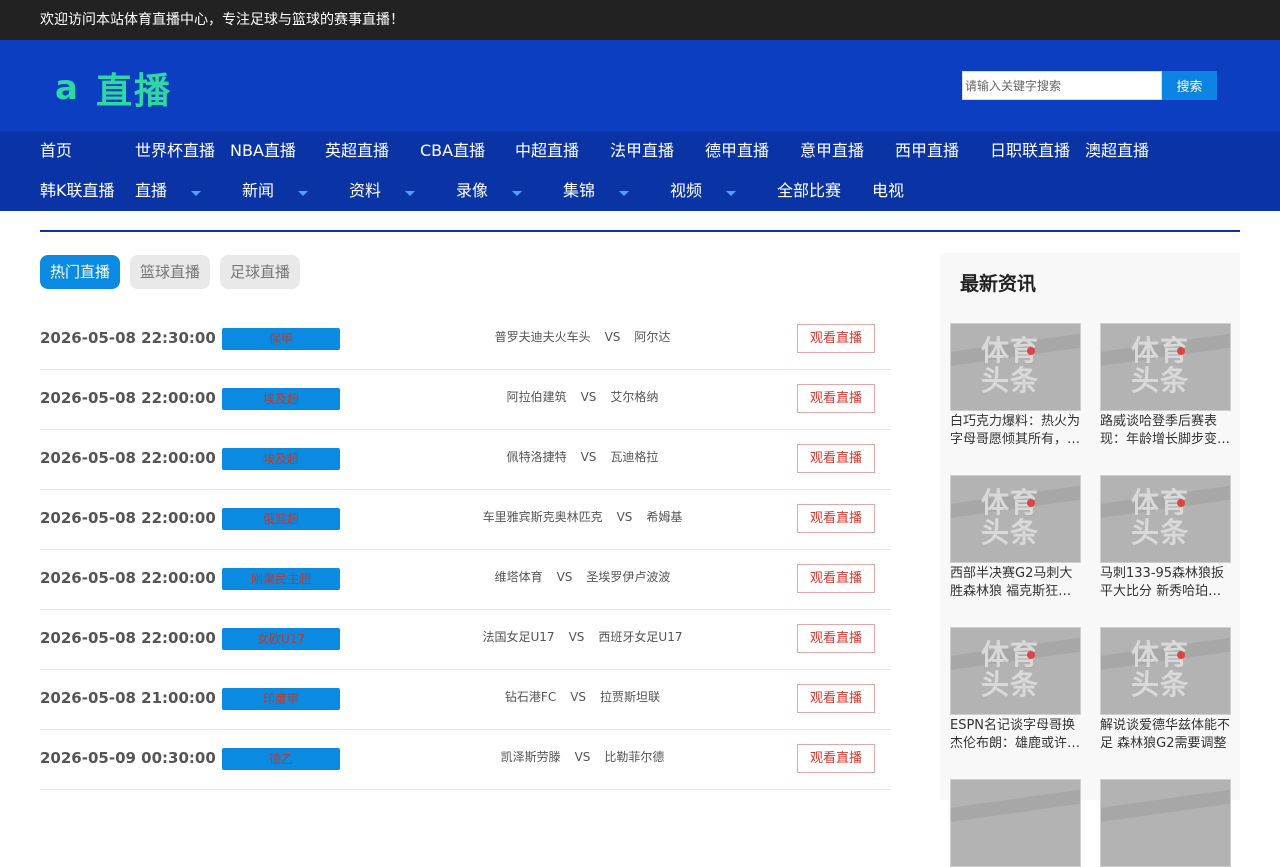  What do you see at coordinates (686, 191) in the screenshot?
I see `nav-video: 视频` at bounding box center [686, 191].